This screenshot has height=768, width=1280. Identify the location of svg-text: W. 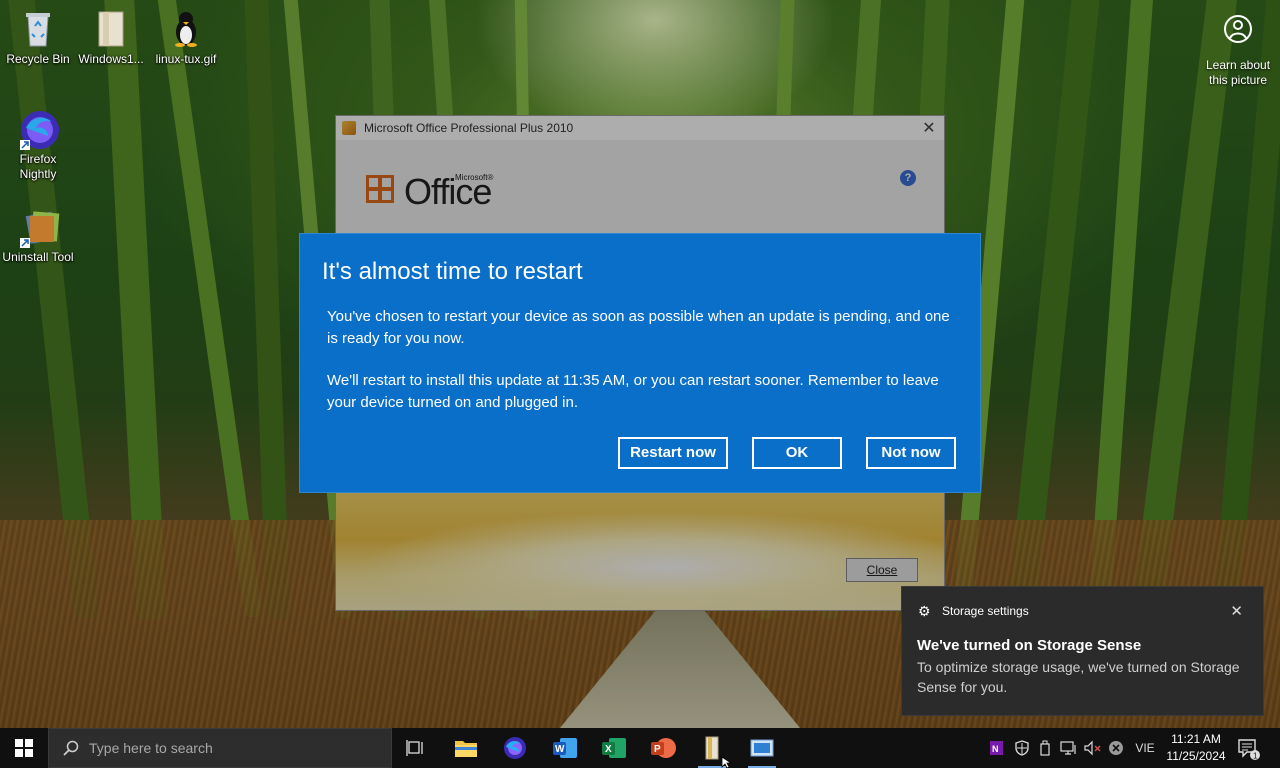
(560, 749).